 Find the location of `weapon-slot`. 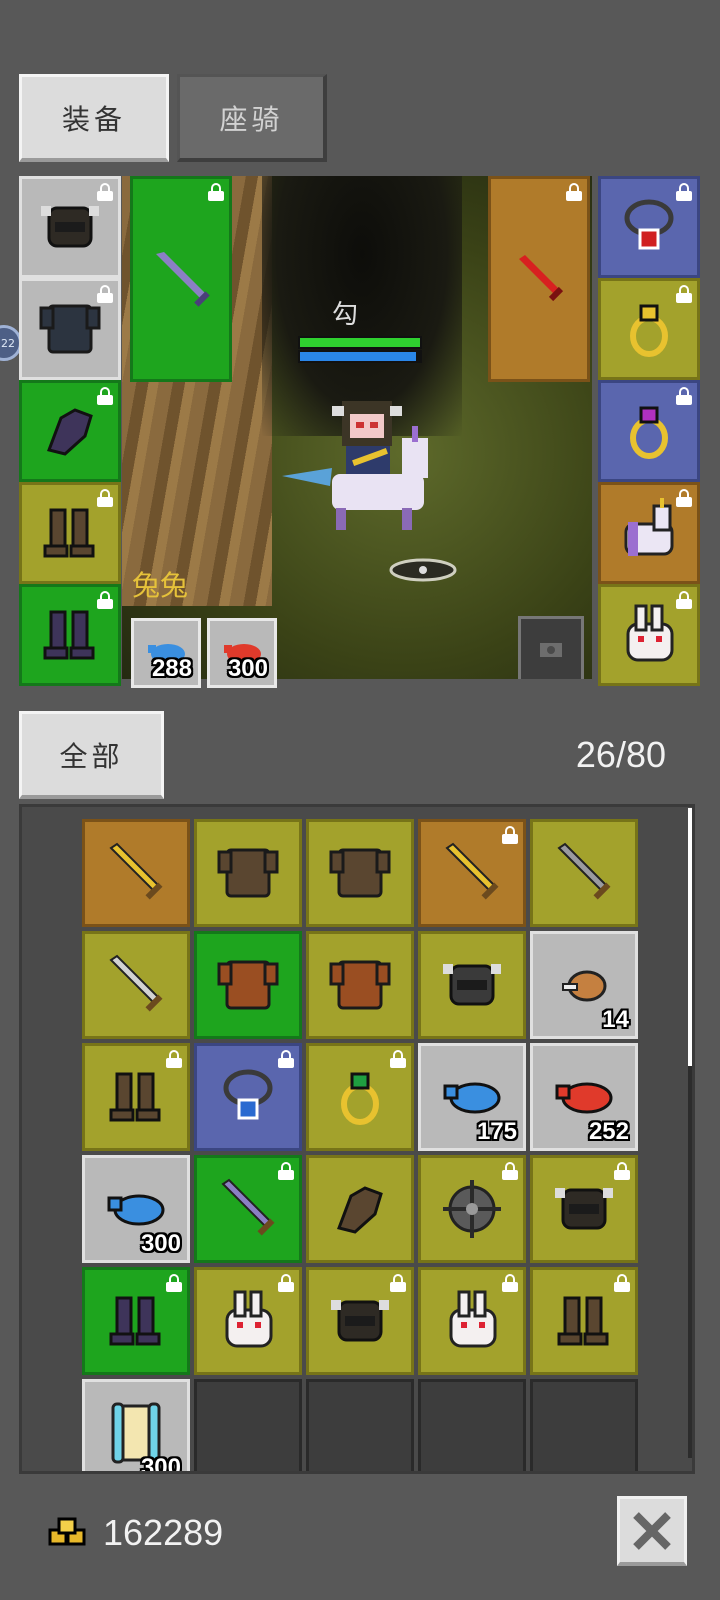

weapon-slot is located at coordinates (181, 279).